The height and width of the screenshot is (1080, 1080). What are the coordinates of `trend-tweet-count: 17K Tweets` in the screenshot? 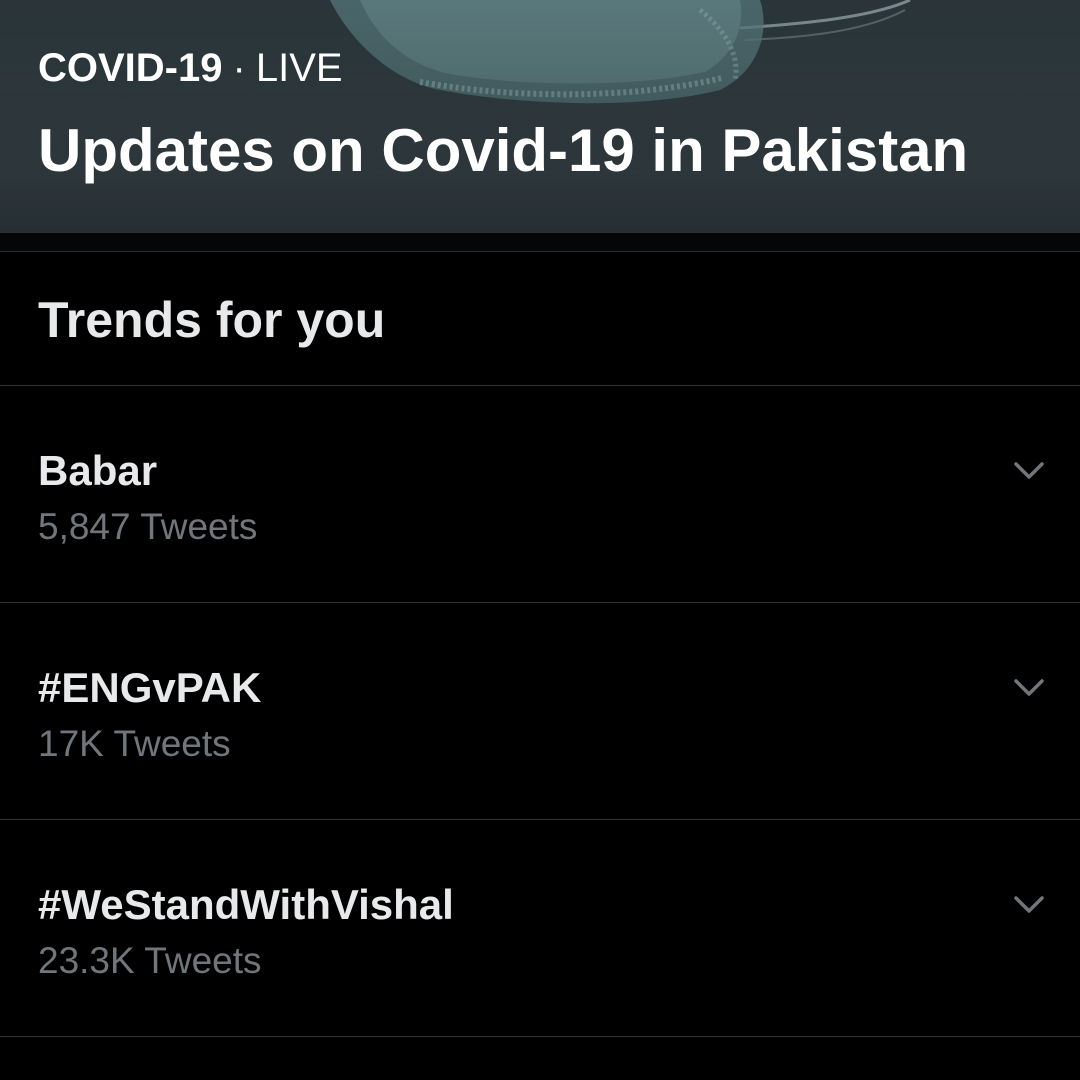 It's located at (134, 743).